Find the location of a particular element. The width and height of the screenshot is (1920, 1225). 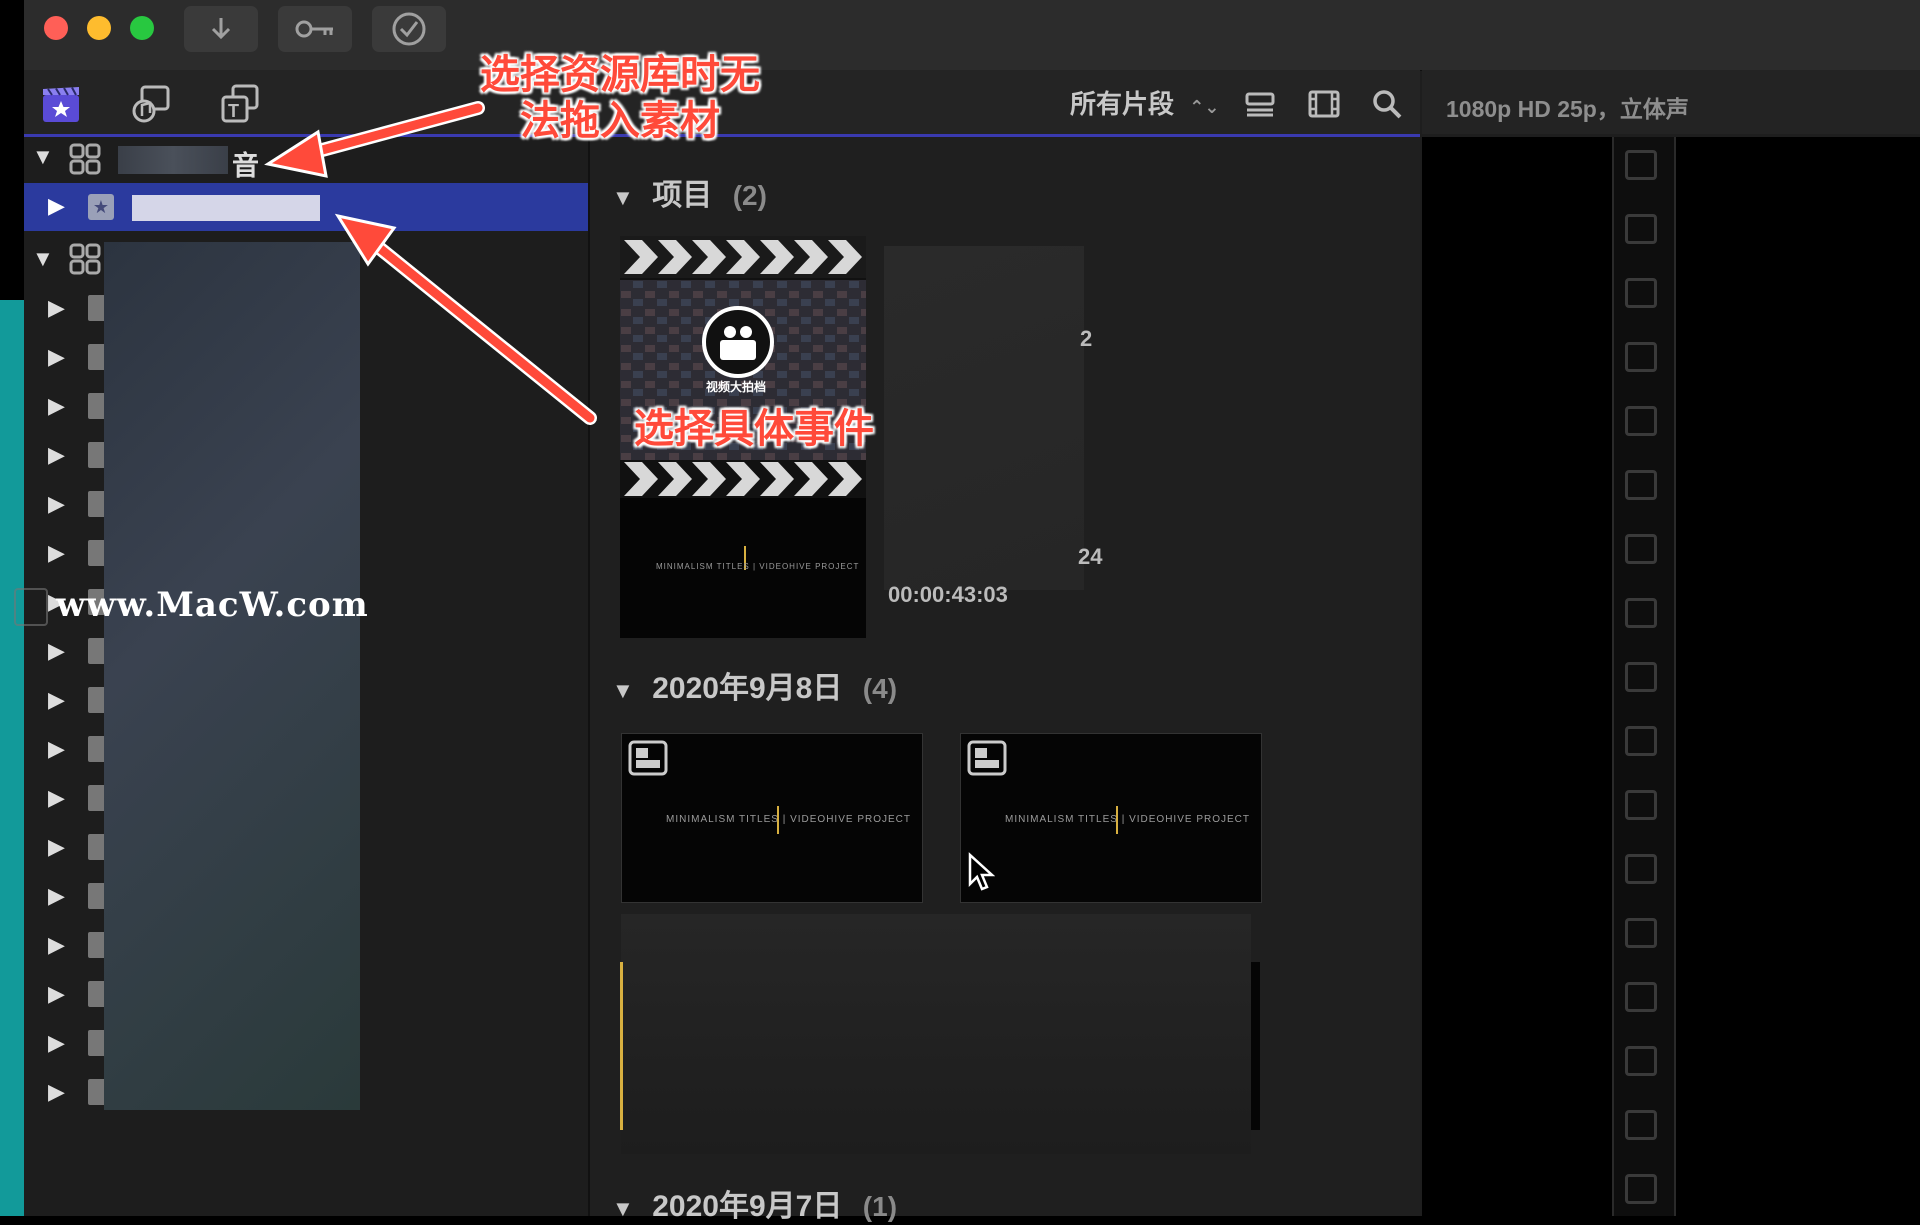

watermark-text: www.MacW.com is located at coordinates (212, 605).